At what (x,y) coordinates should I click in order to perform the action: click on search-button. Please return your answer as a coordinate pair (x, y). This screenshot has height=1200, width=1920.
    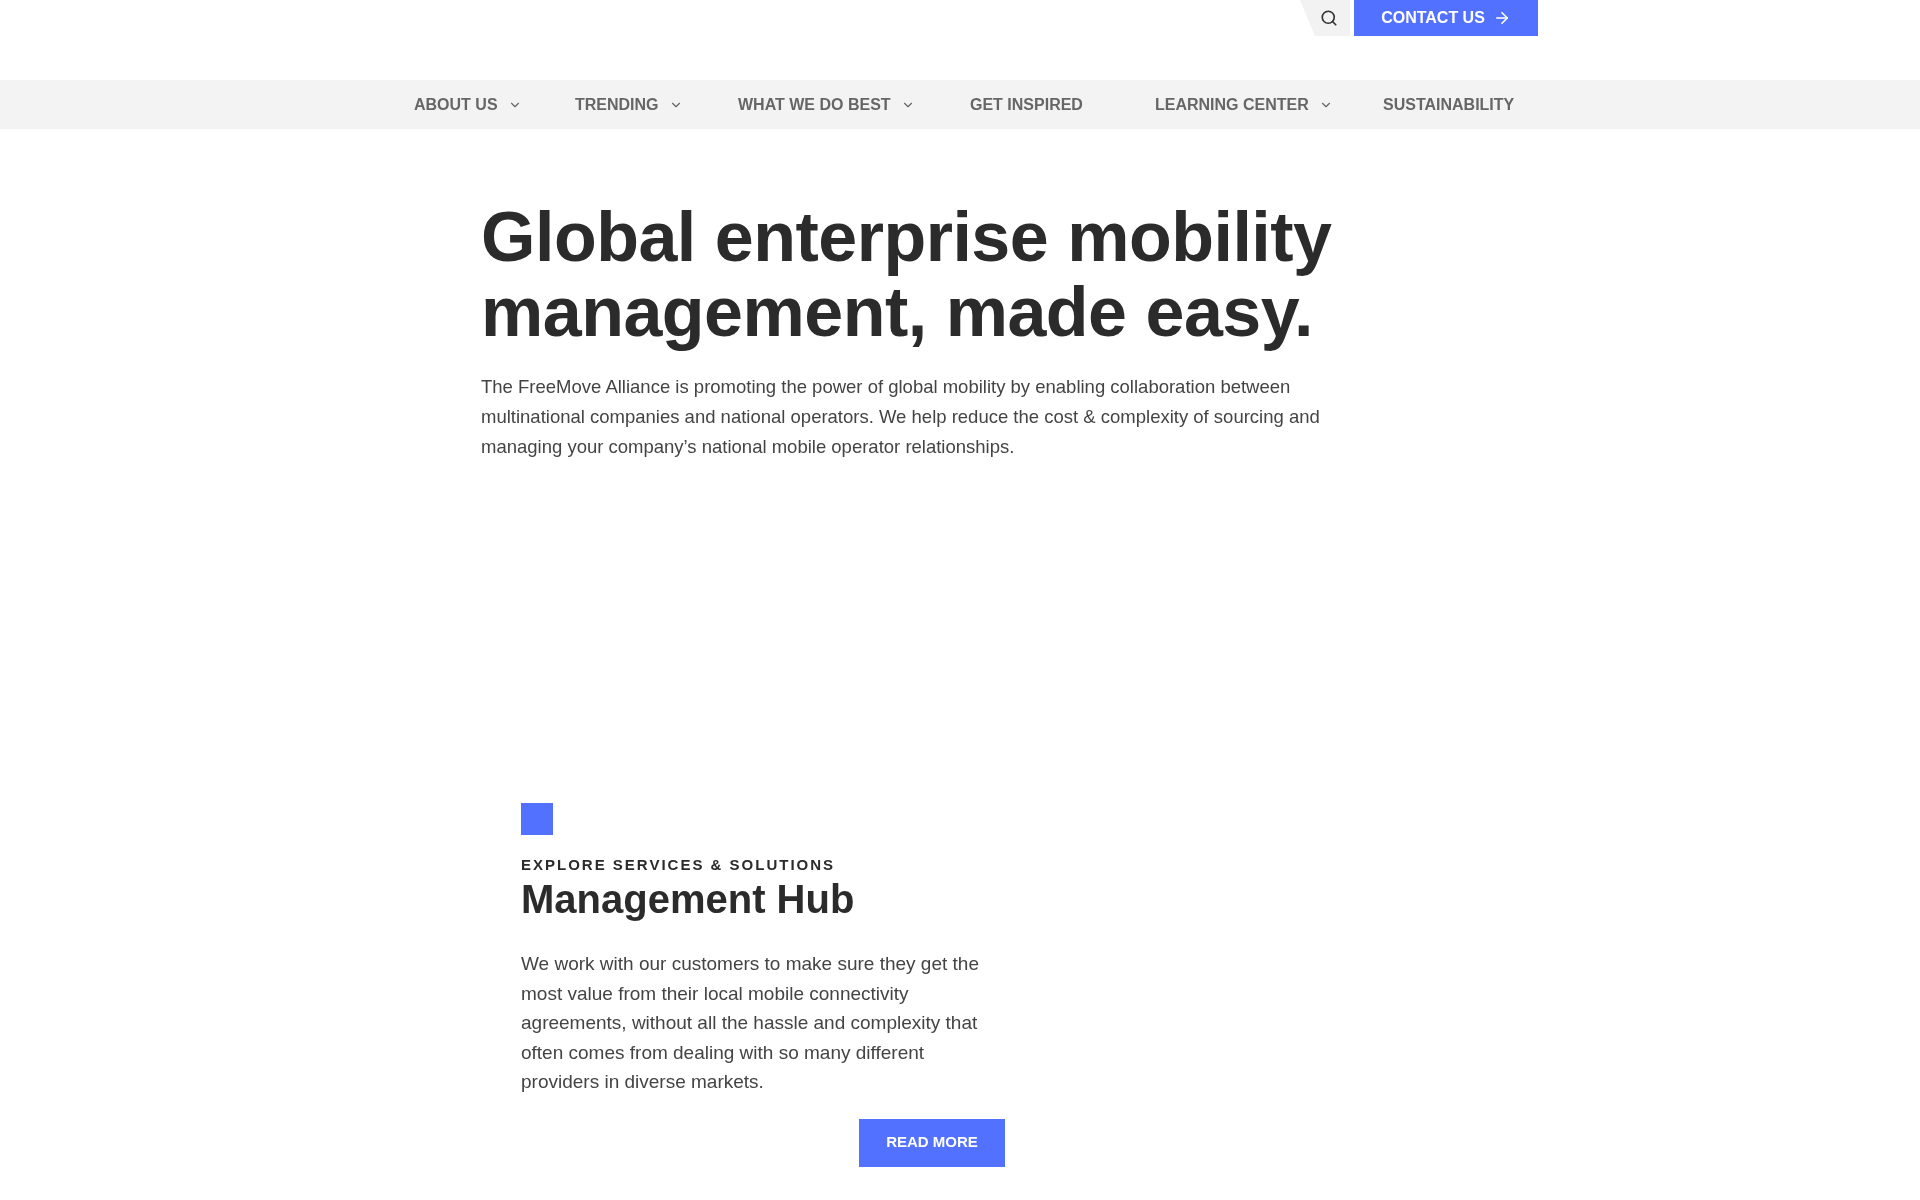
    Looking at the image, I should click on (1325, 18).